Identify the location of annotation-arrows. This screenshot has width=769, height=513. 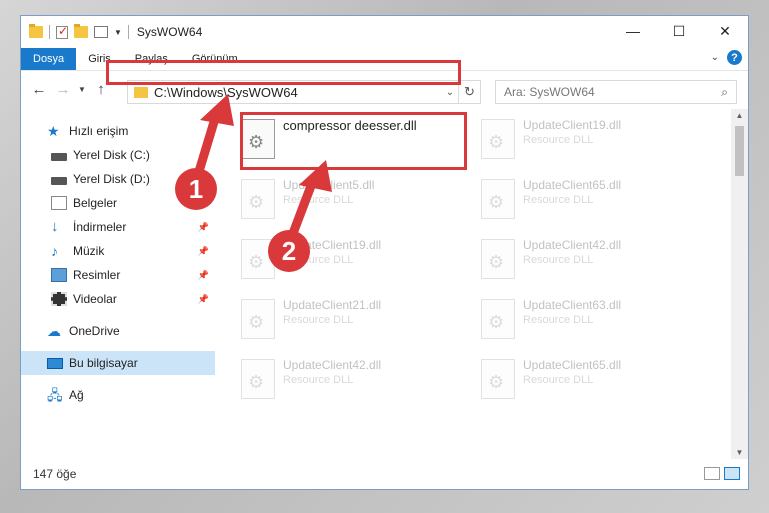
(262, 167).